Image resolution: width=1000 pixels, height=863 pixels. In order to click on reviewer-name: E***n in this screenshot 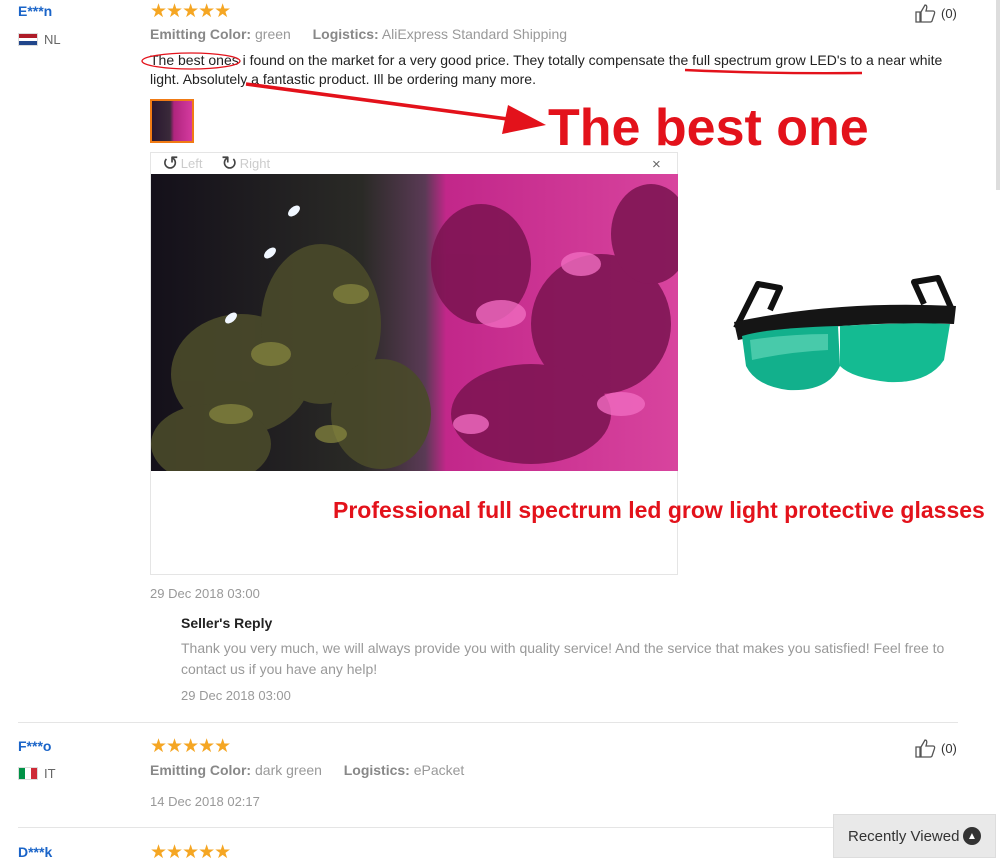, I will do `click(35, 11)`.